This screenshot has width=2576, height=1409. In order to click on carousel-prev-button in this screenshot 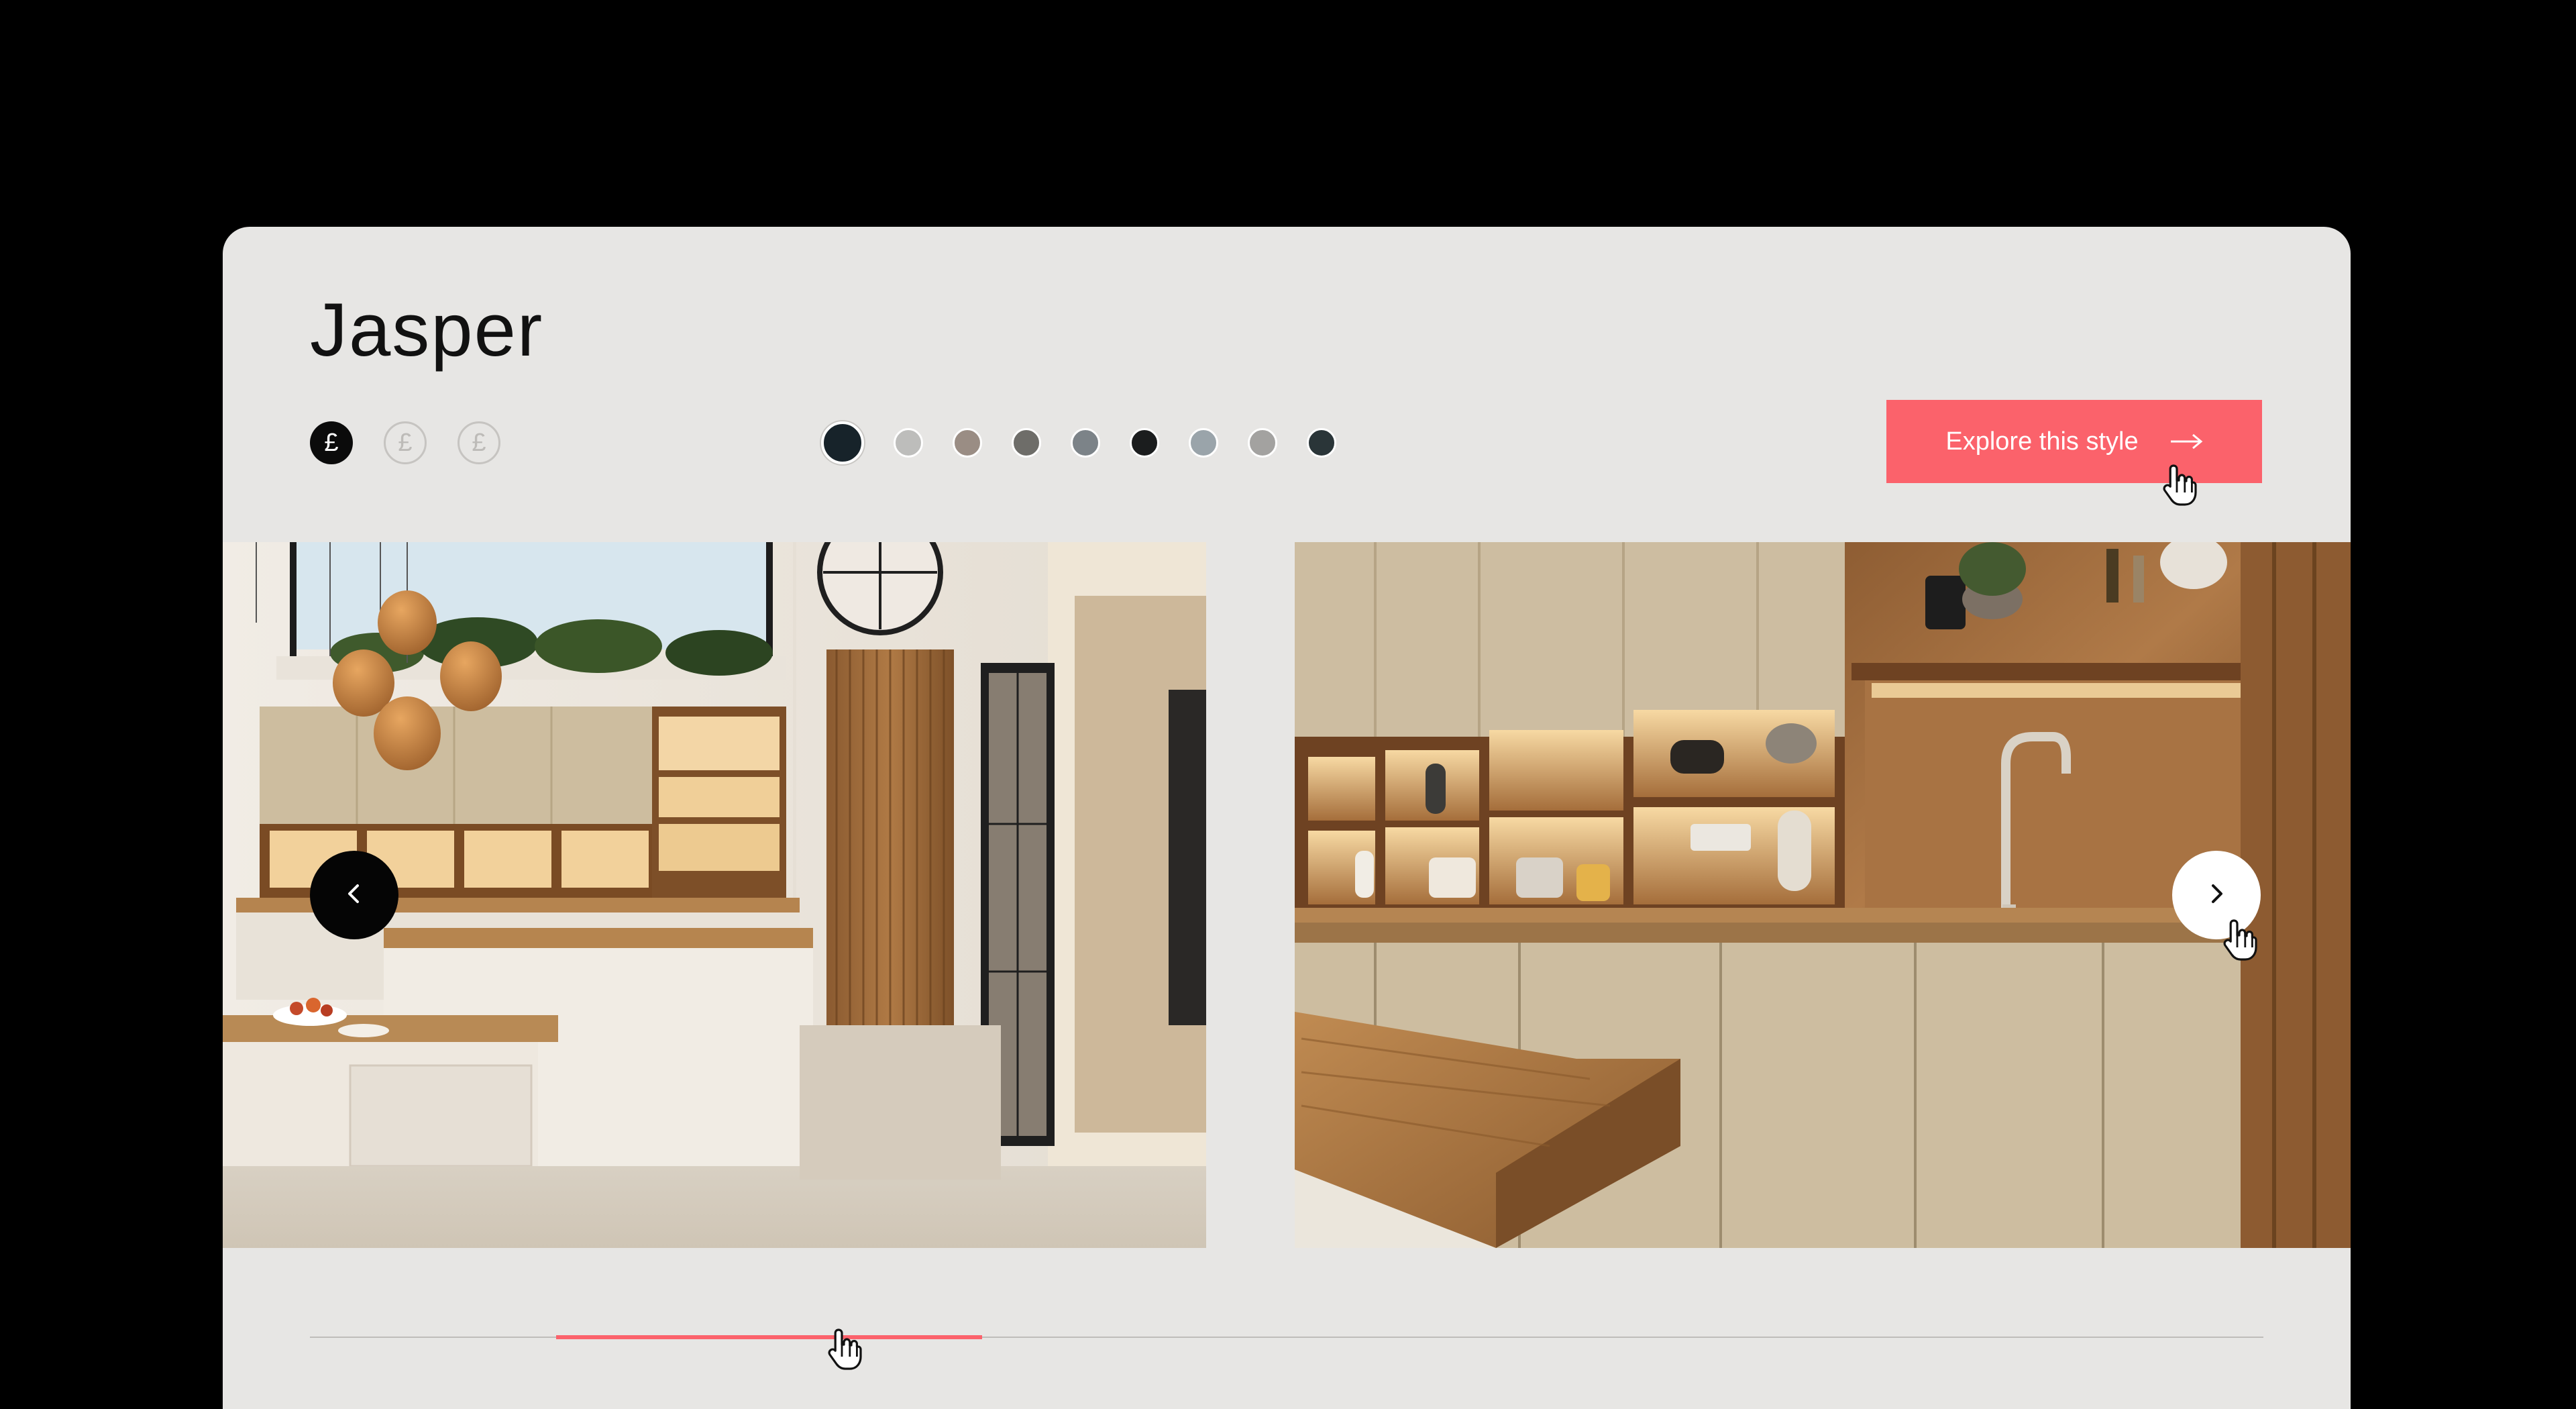, I will do `click(354, 895)`.